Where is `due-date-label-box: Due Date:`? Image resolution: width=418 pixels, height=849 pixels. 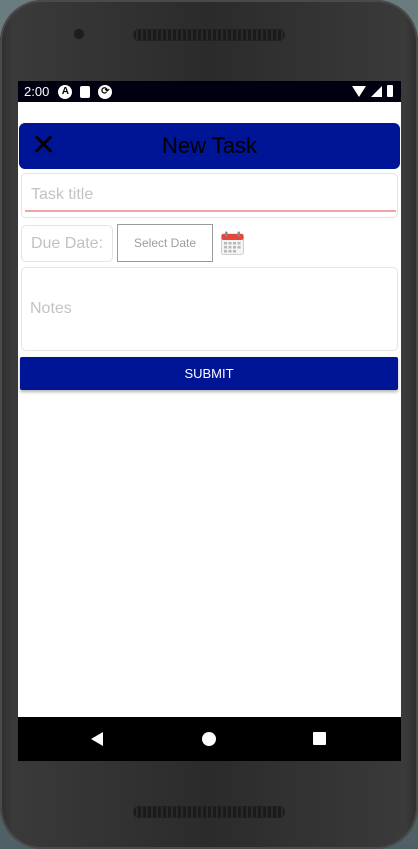 due-date-label-box: Due Date: is located at coordinates (67, 243).